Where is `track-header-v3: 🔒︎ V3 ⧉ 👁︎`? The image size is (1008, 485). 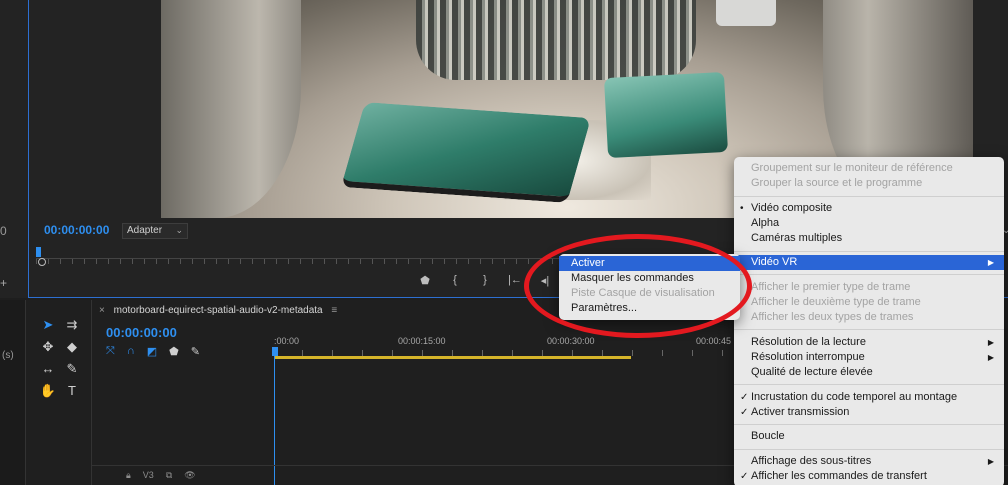
track-header-v3: 🔒︎ V3 ⧉ 👁︎ is located at coordinates (161, 475).